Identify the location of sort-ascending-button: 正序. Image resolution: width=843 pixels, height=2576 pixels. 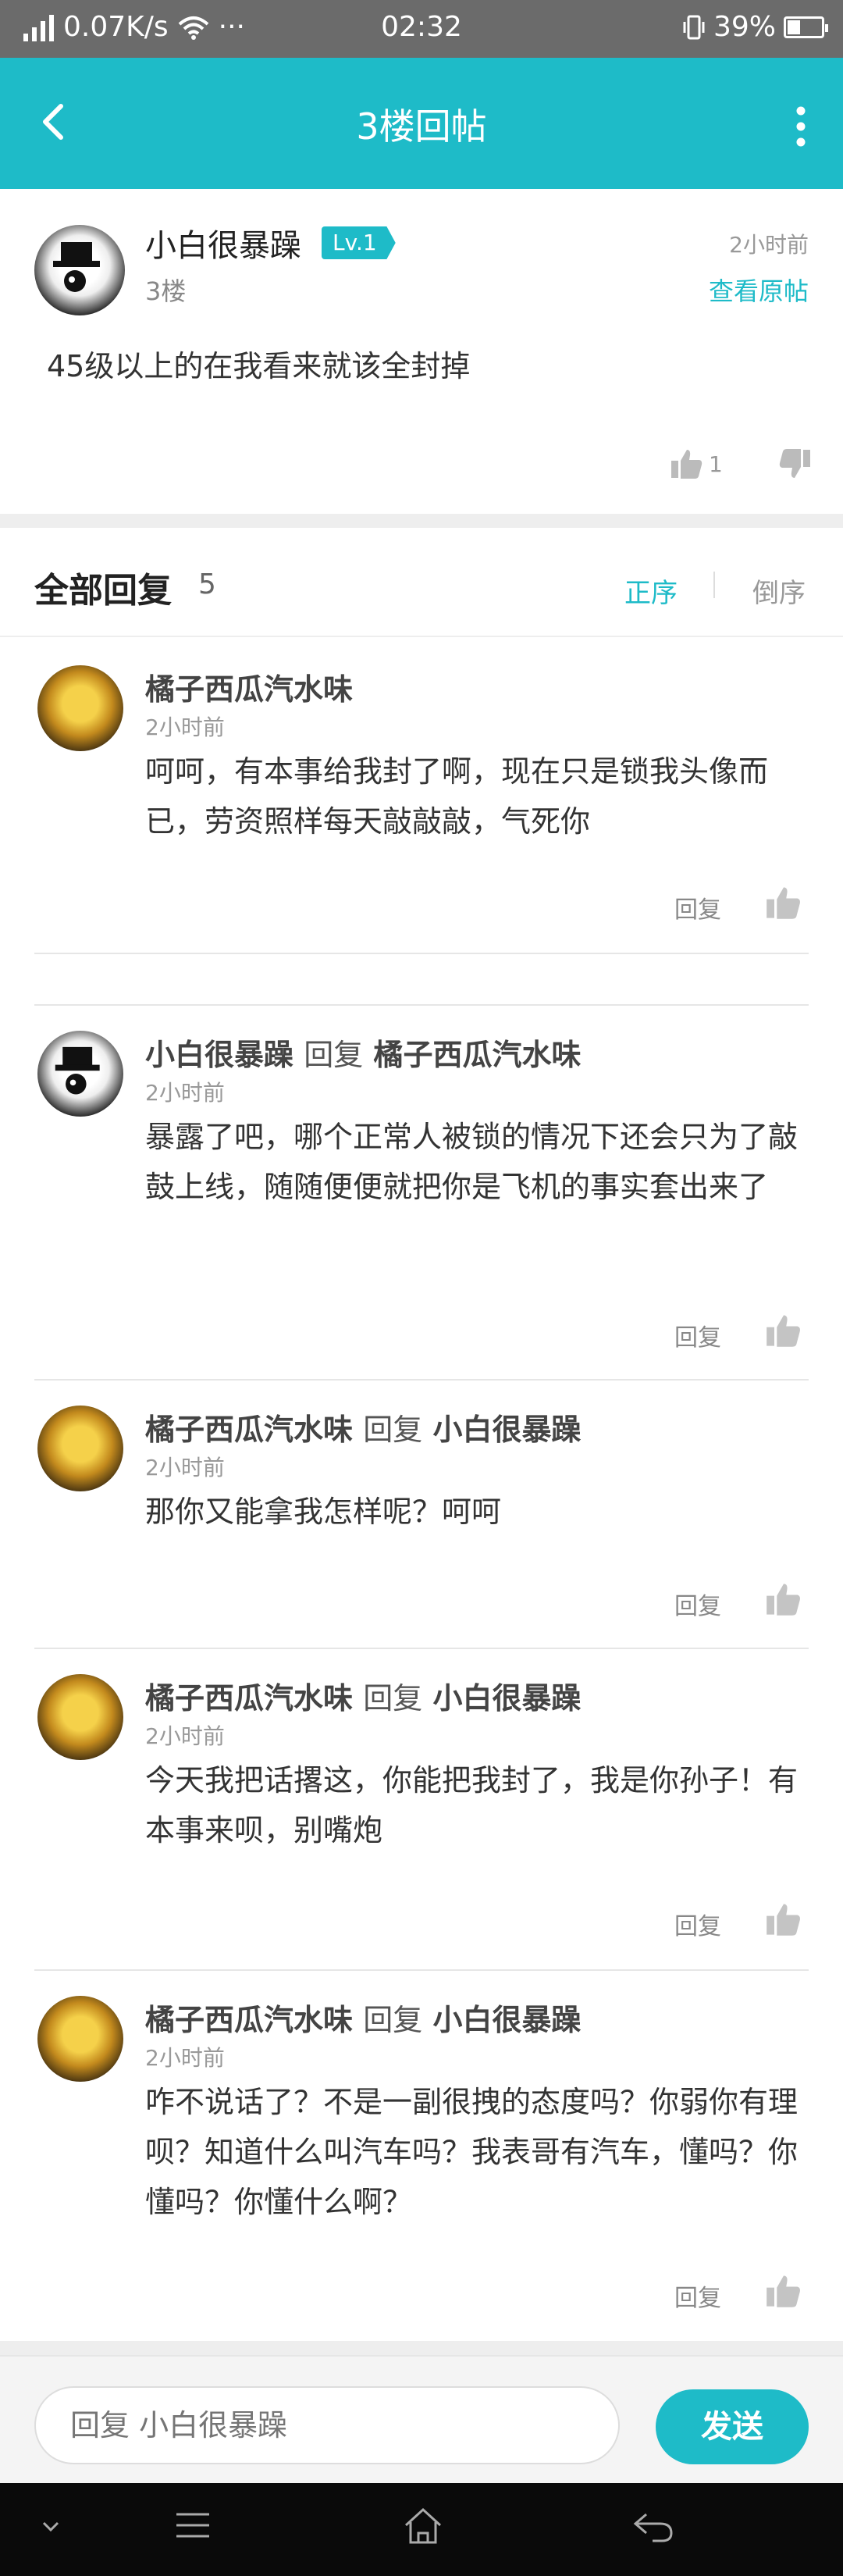
(651, 591).